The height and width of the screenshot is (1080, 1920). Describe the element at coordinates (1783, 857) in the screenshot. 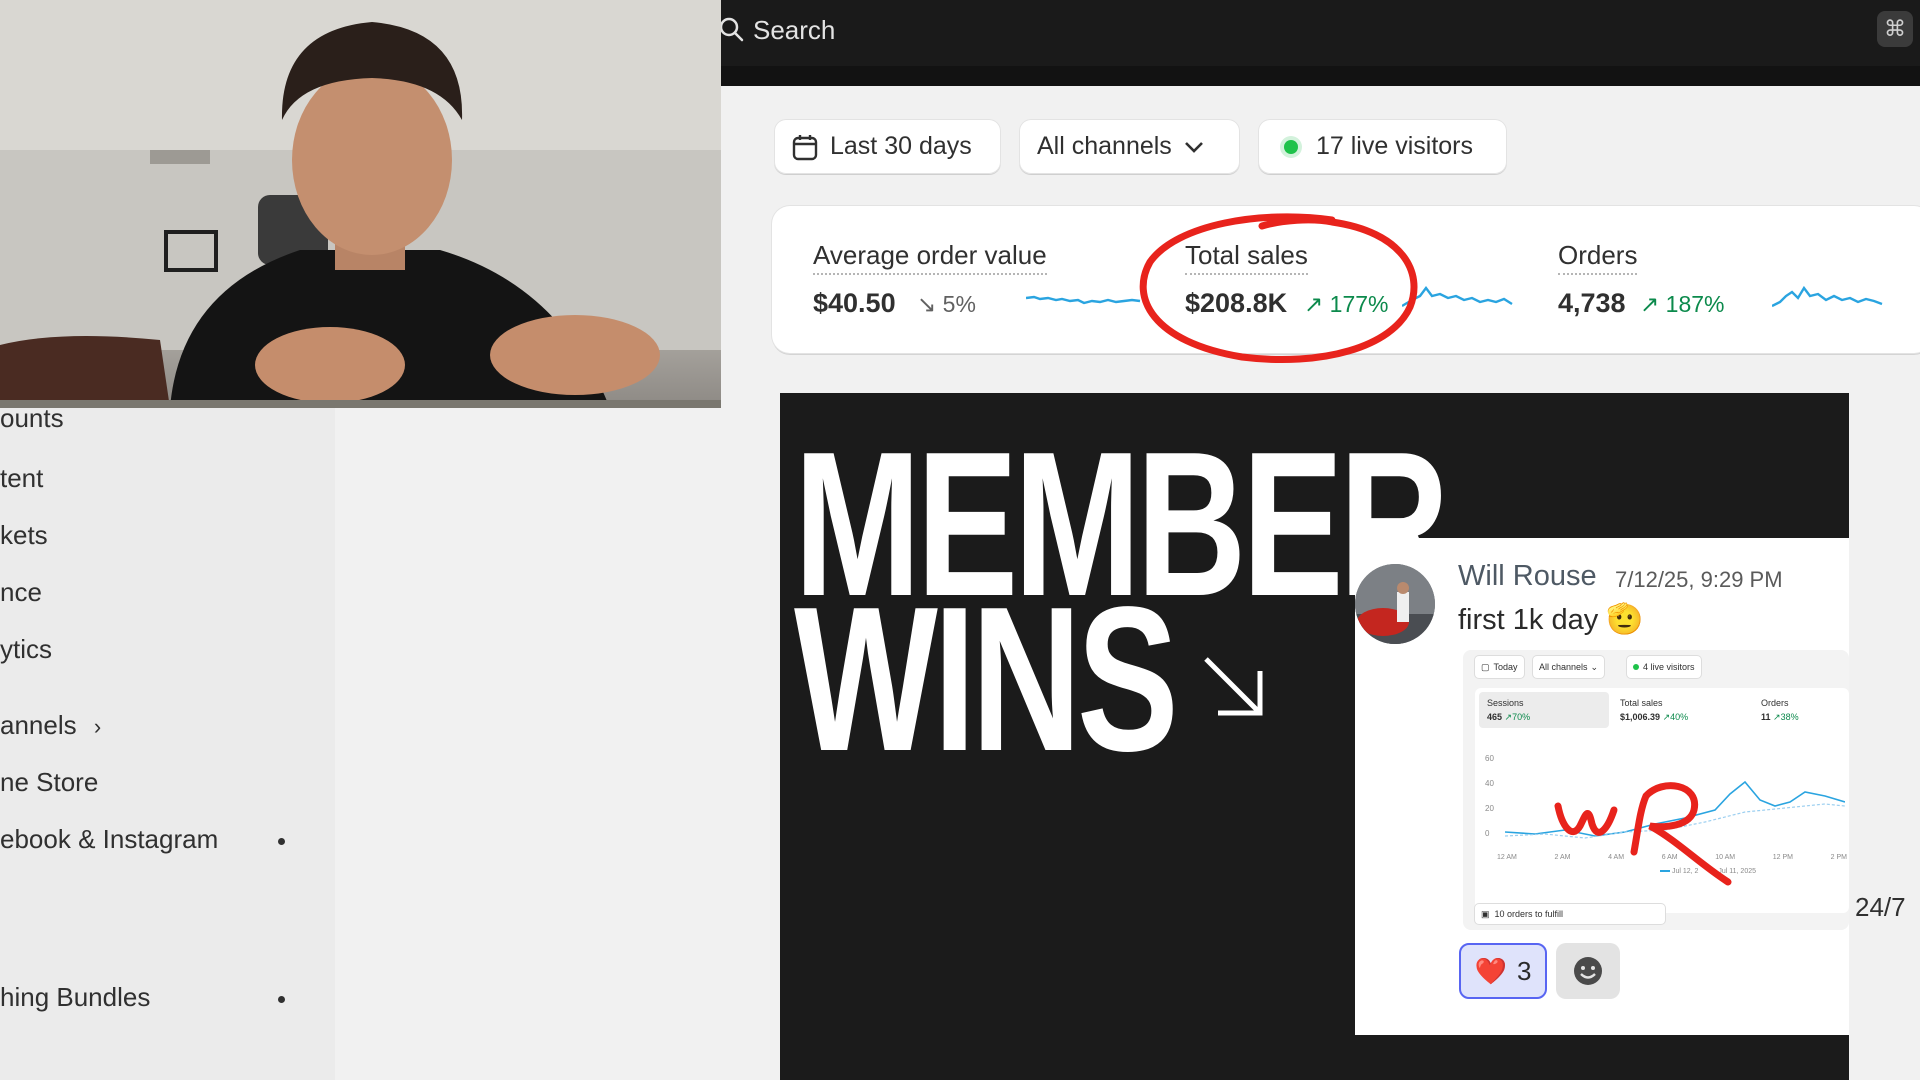

I see `x-tick: 12 PM` at that location.